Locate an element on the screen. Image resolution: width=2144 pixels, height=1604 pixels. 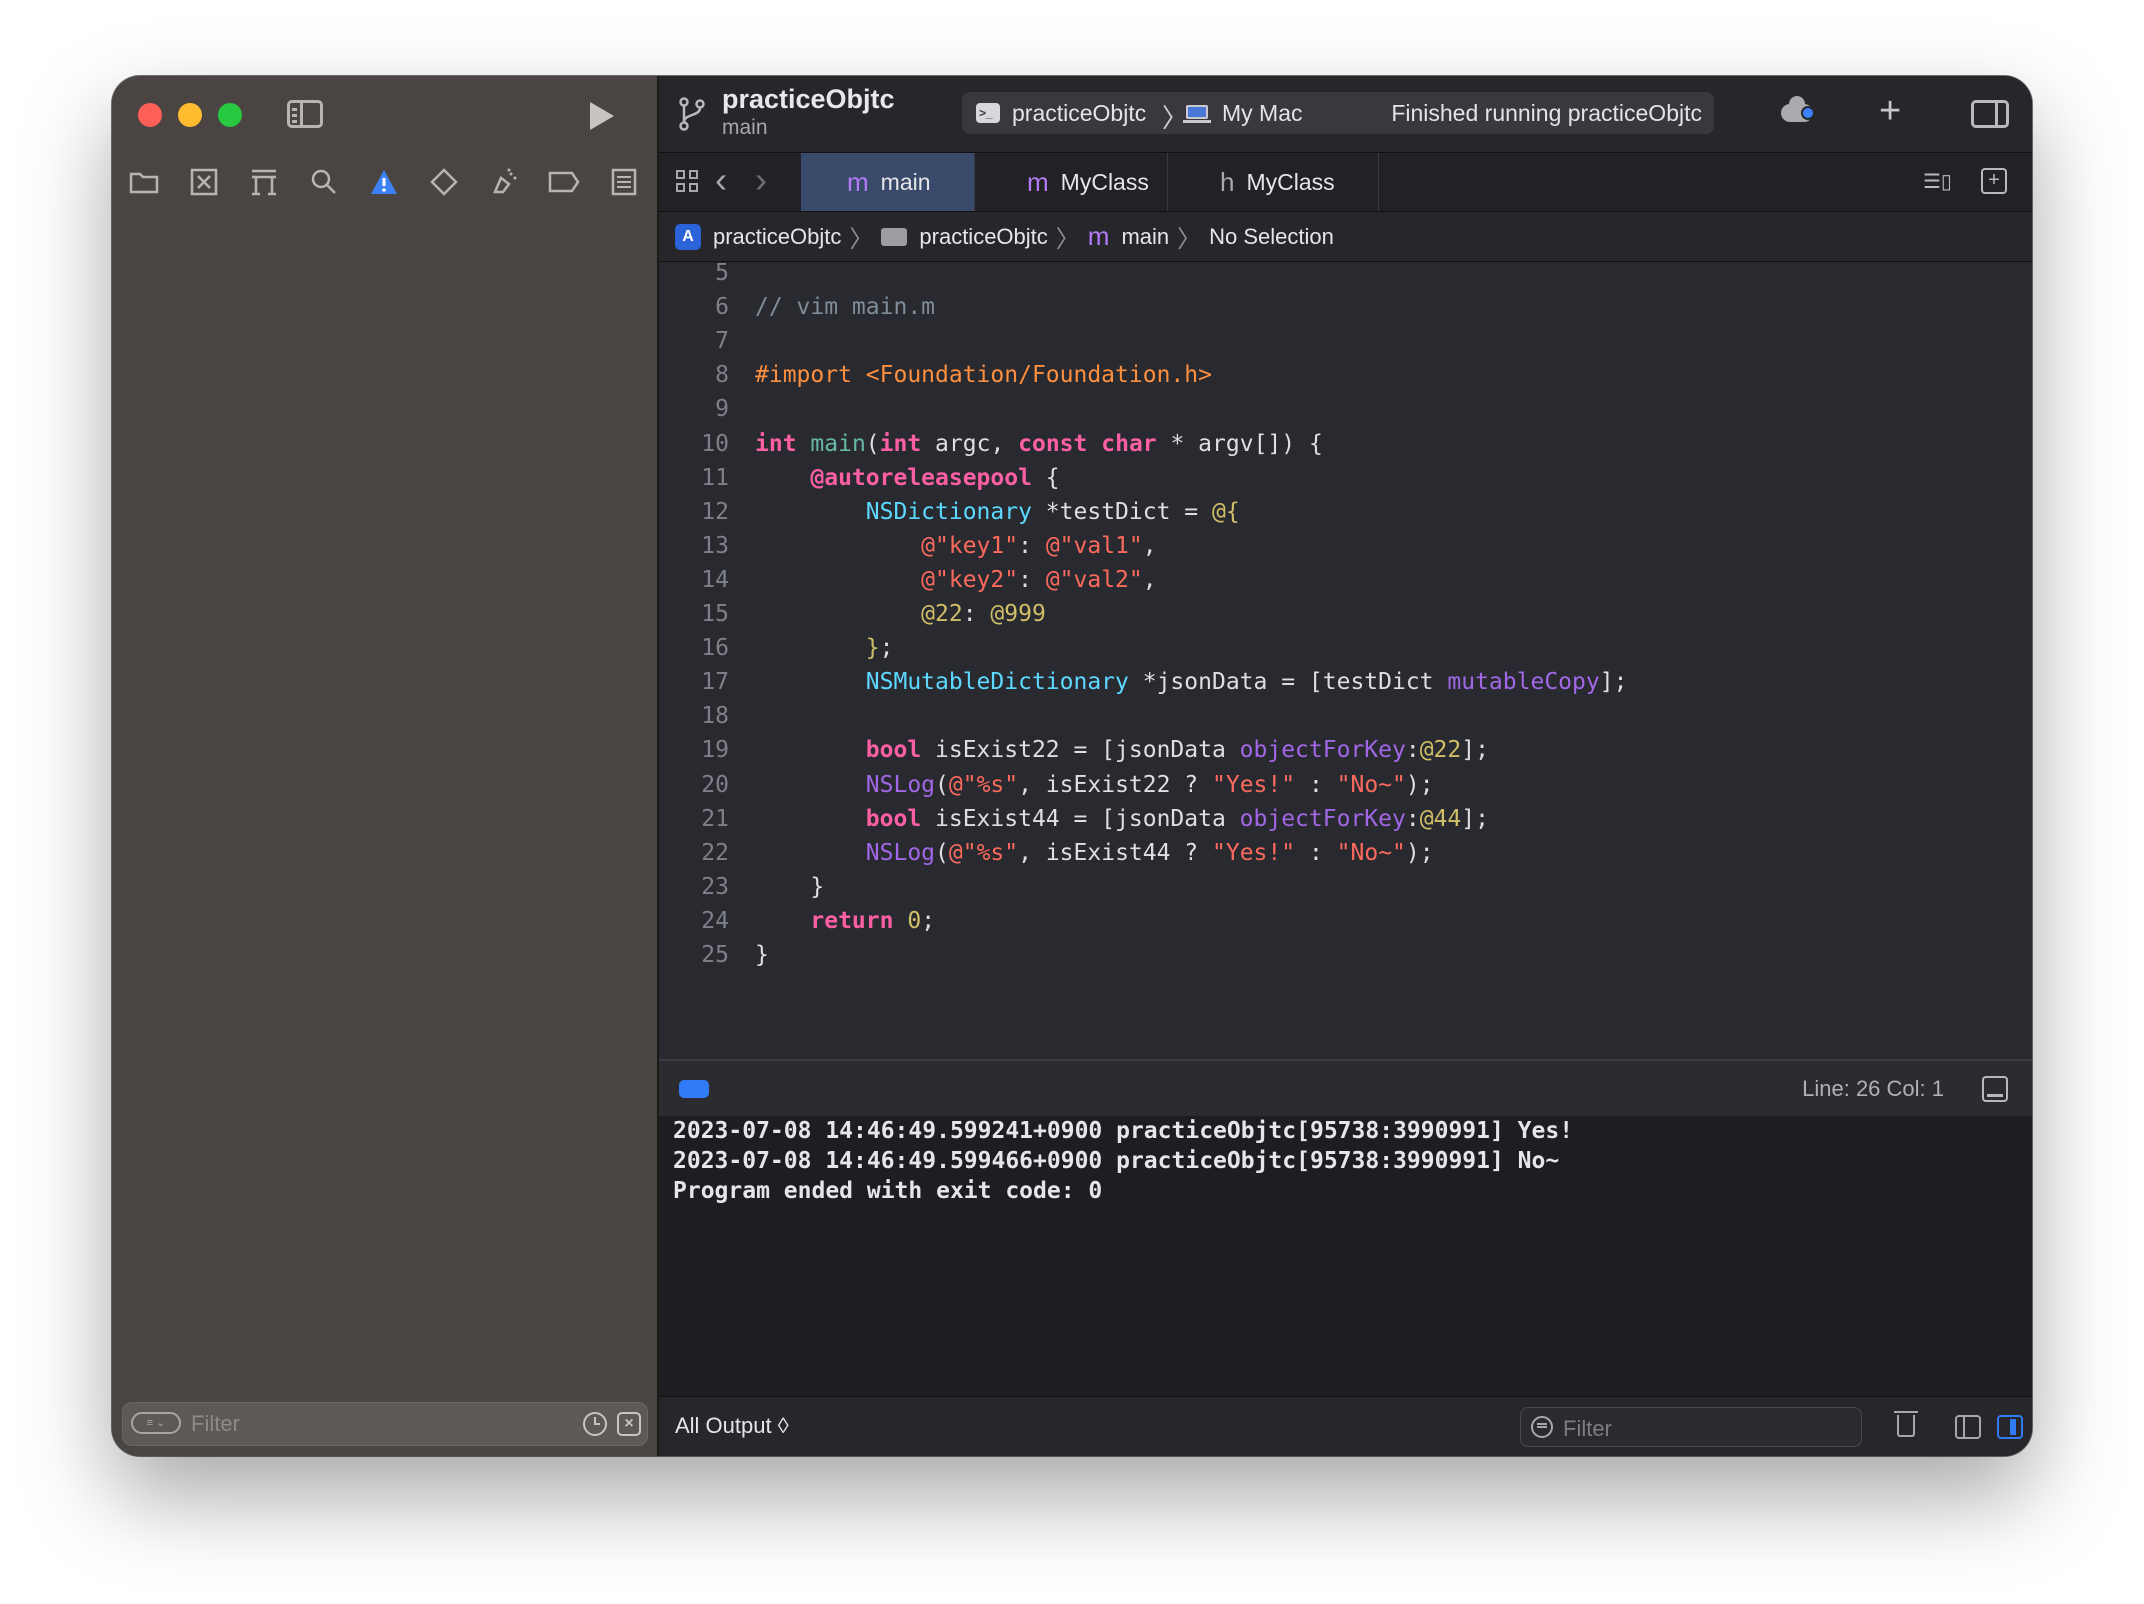
add-library-icon: + is located at coordinates (1890, 111).